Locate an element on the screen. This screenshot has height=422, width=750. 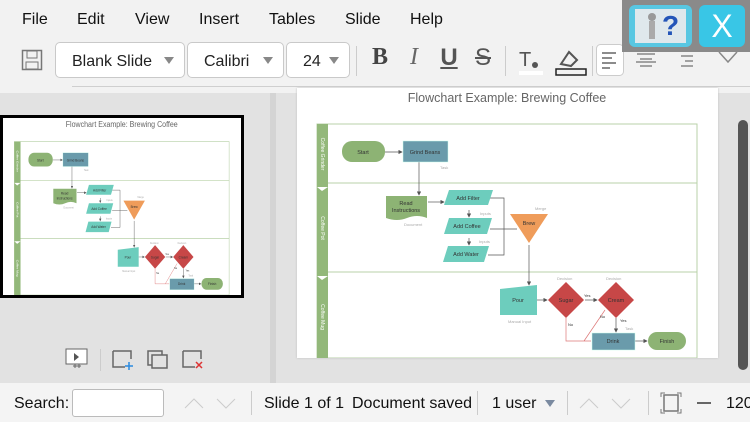
menu-help: Help is located at coordinates (426, 20).